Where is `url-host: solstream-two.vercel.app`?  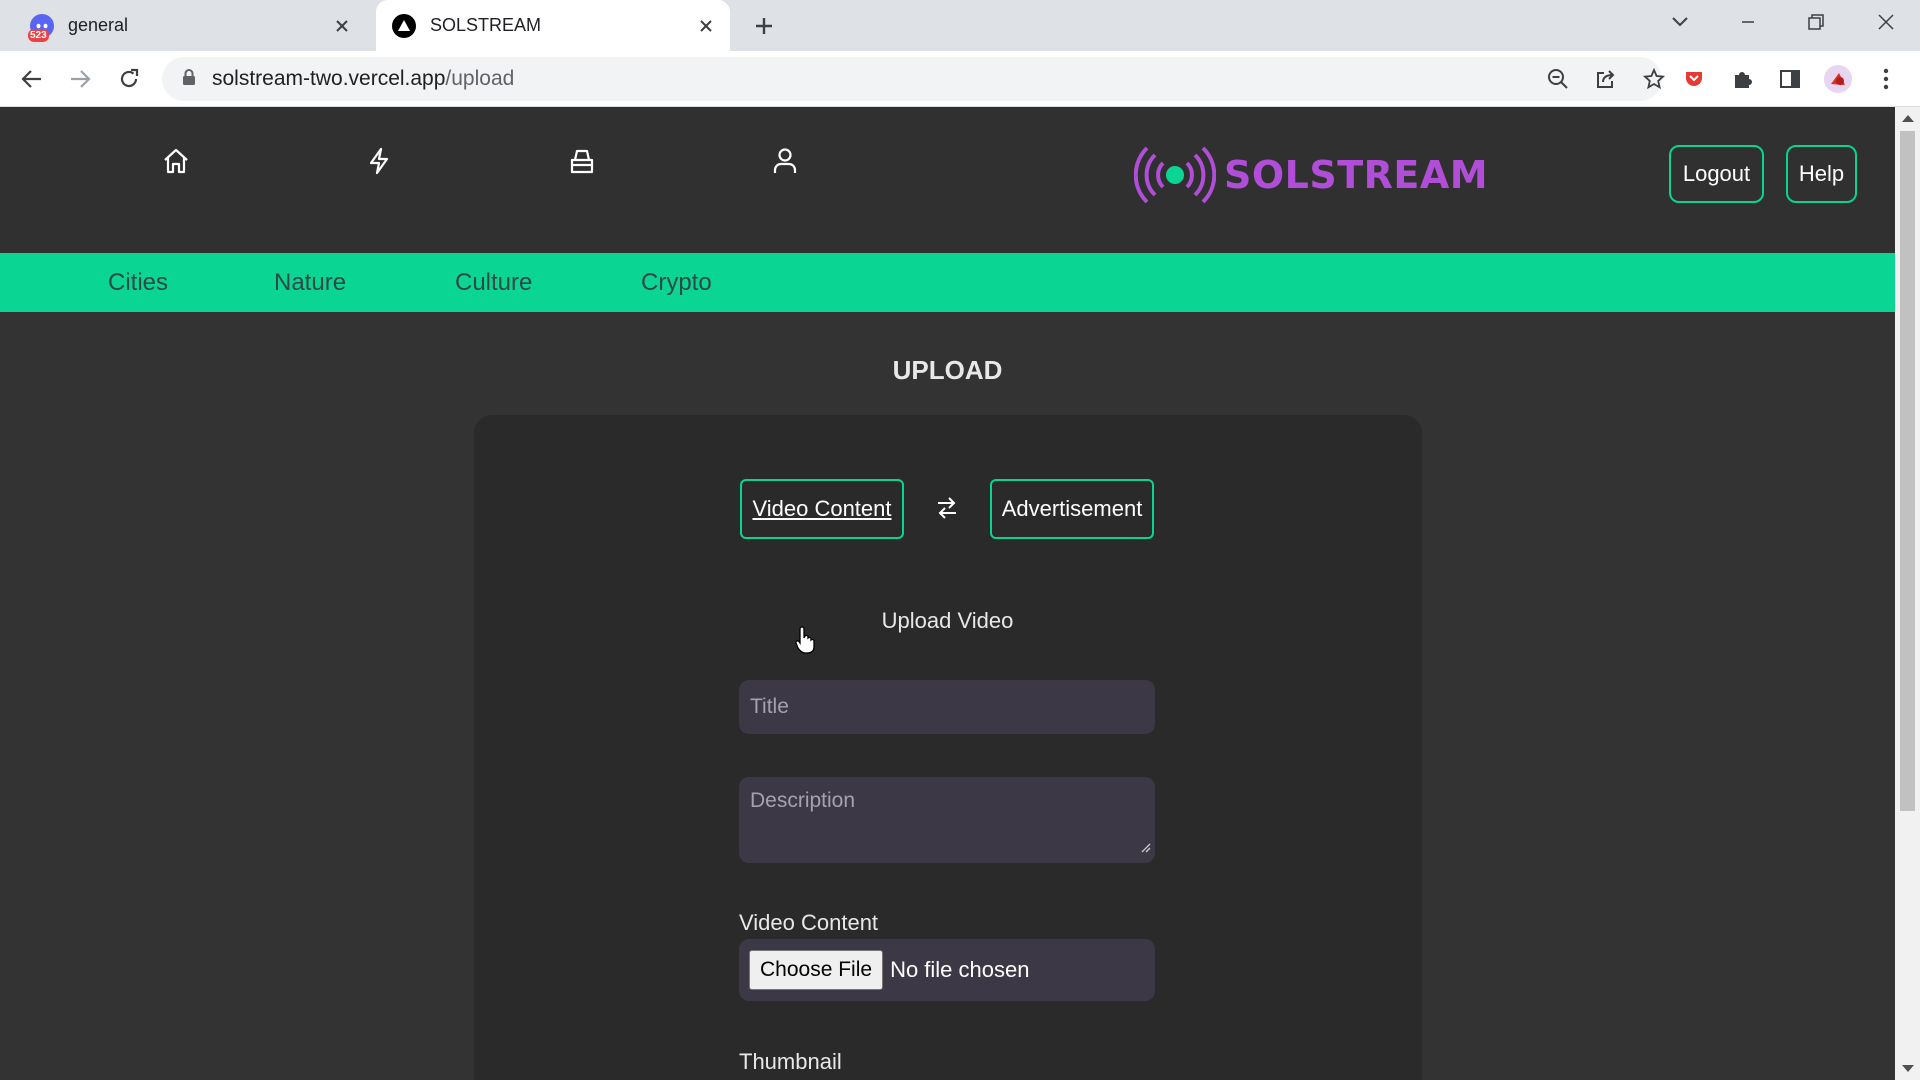 url-host: solstream-two.vercel.app is located at coordinates (329, 78).